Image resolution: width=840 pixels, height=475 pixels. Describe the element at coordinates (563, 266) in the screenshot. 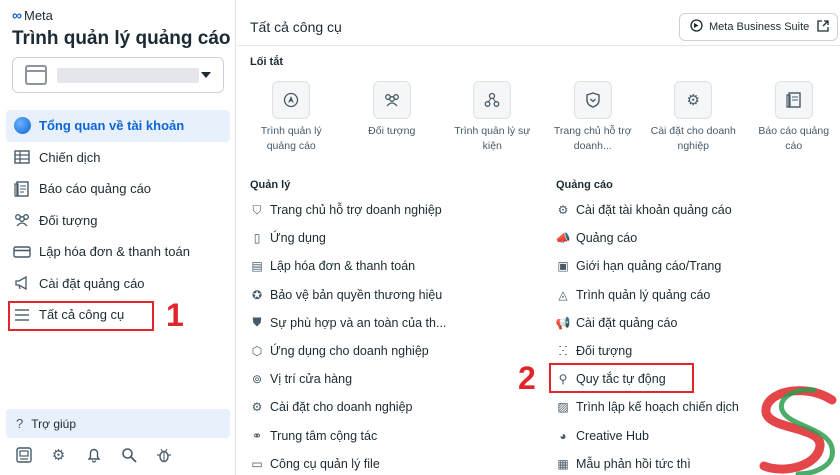

I see `frame-icon: ▣` at that location.